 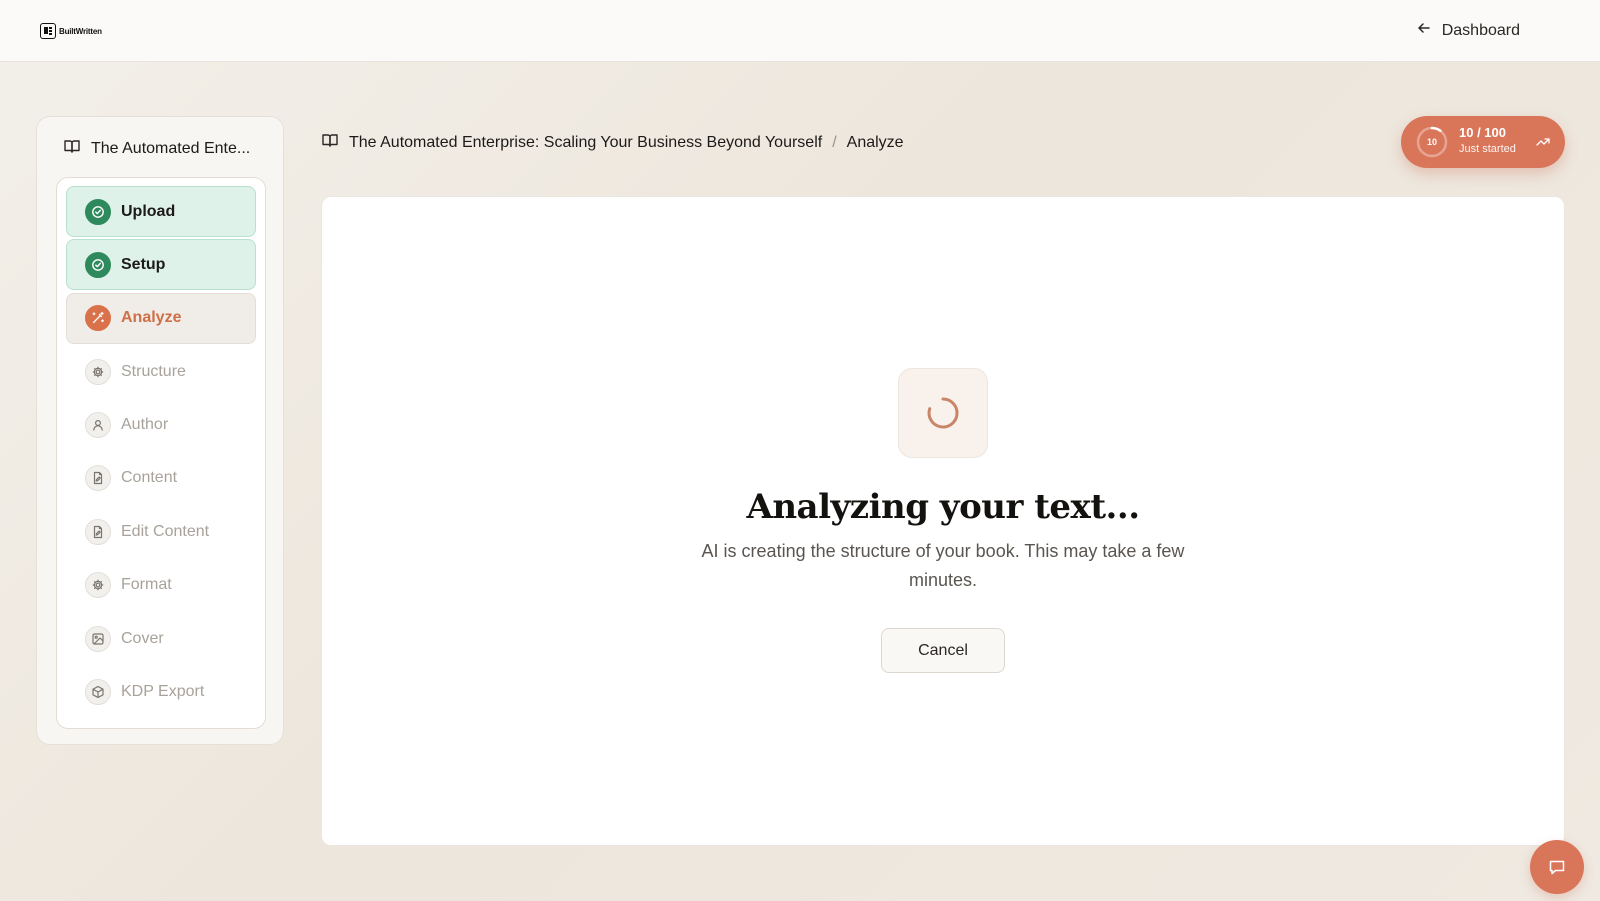 I want to click on package-icon, so click(x=98, y=692).